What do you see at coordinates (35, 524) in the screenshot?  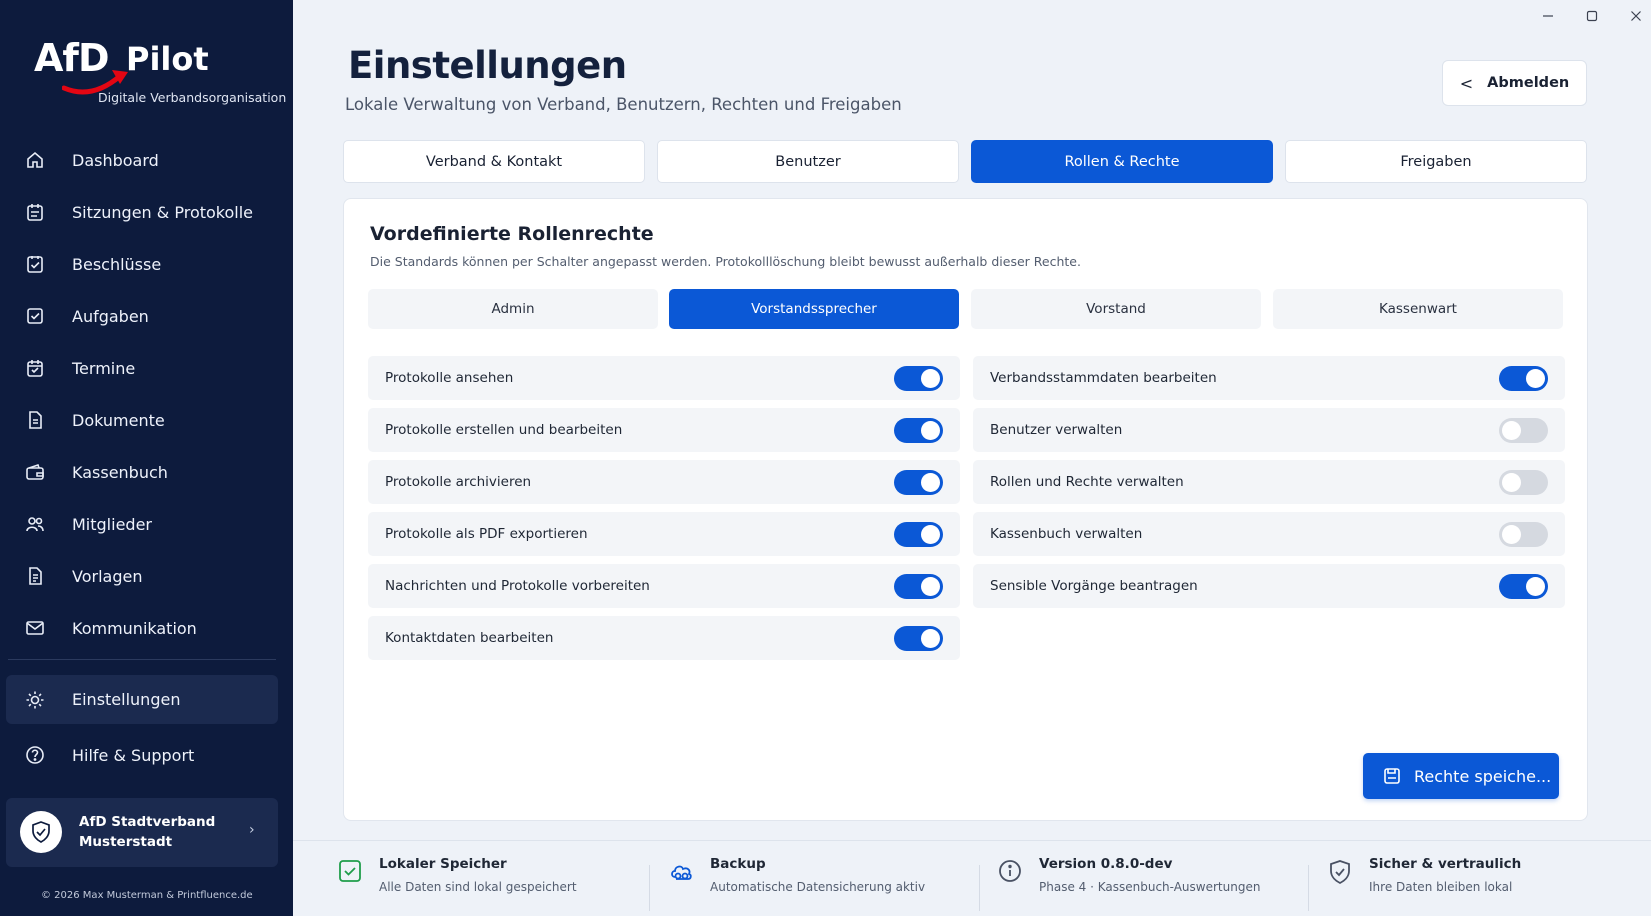 I see `users-icon` at bounding box center [35, 524].